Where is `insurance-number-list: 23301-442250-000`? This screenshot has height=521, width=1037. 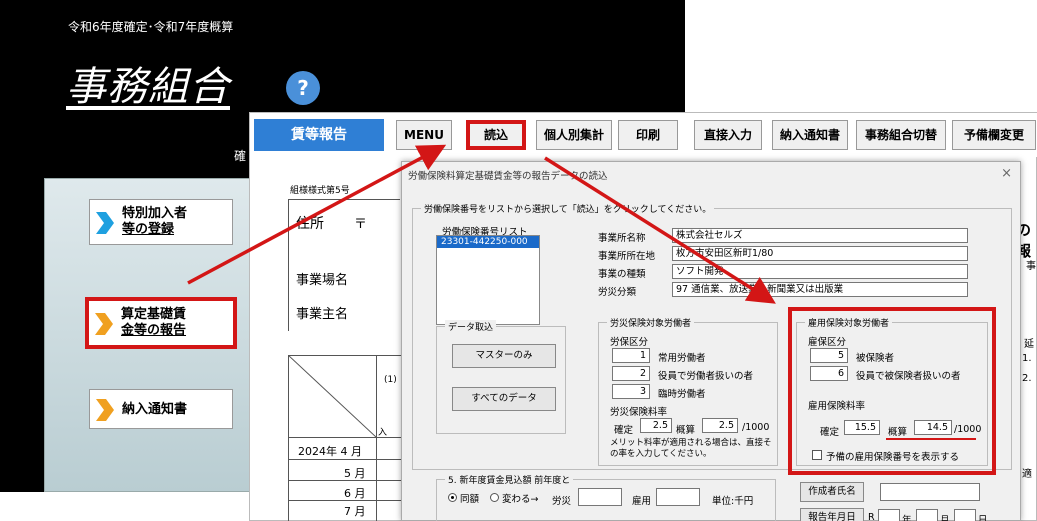
insurance-number-list: 23301-442250-000 is located at coordinates (488, 280).